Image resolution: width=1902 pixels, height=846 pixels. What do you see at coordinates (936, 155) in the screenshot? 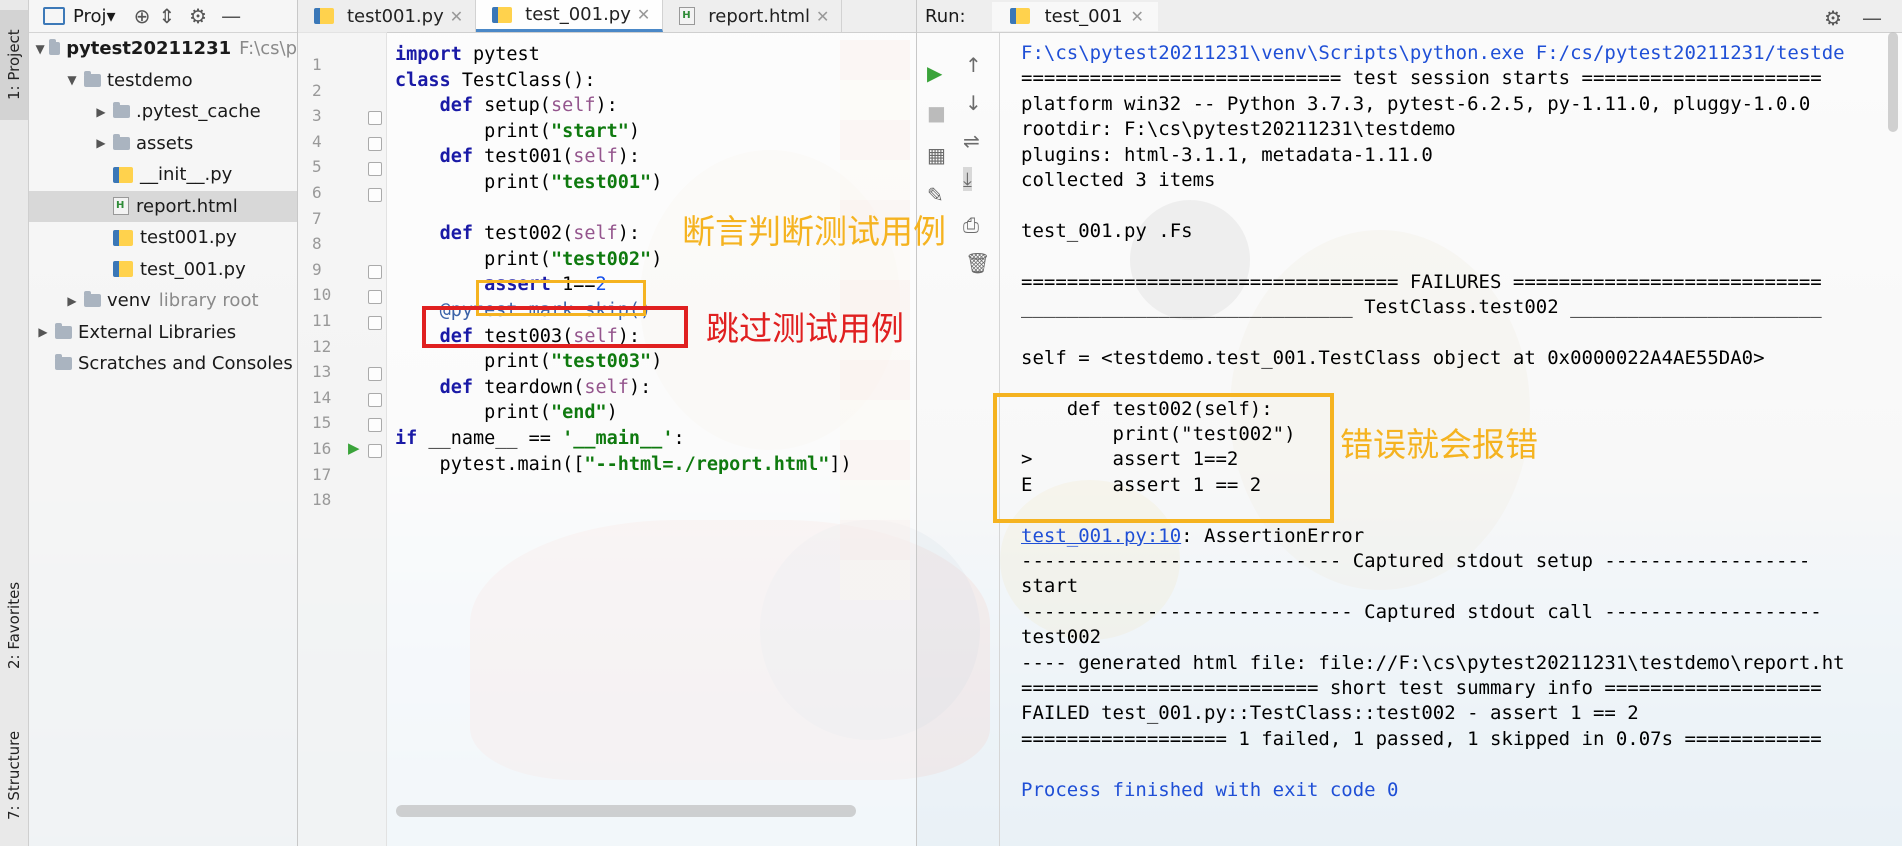
I see `layout-icon: ▦` at bounding box center [936, 155].